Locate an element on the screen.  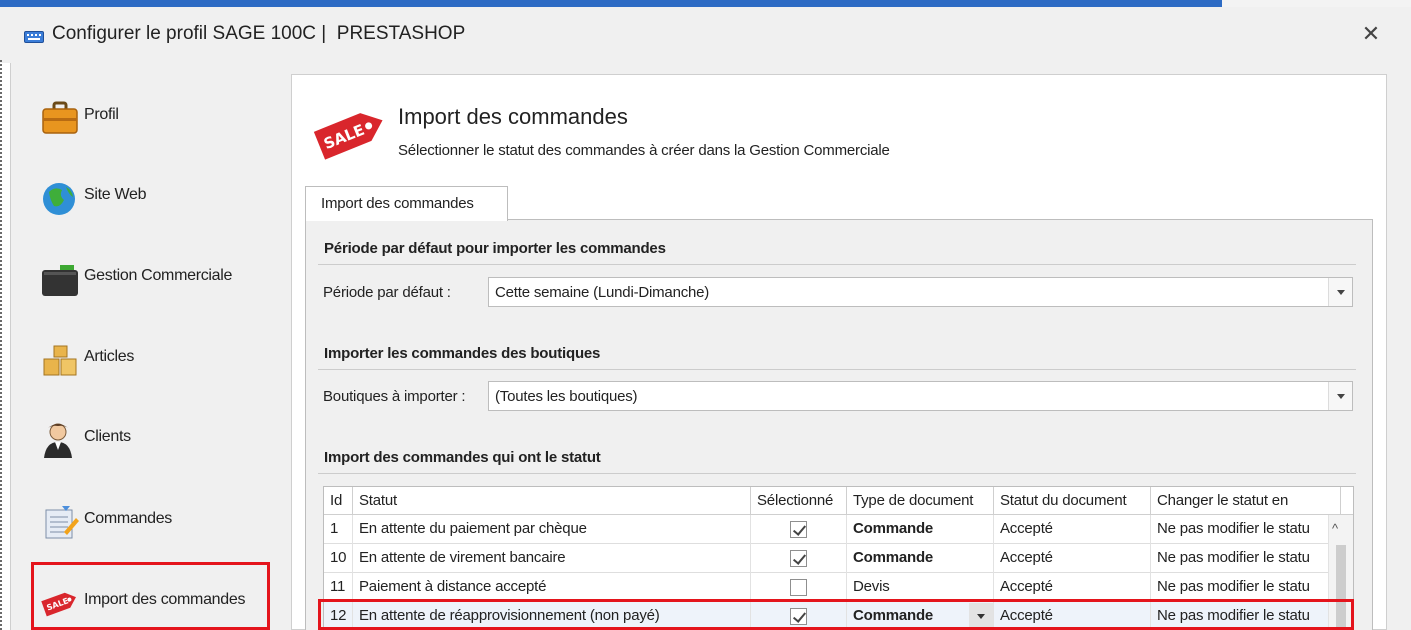
period-select: Cette semaine (Lundi-Dimanche) is located at coordinates (920, 292).